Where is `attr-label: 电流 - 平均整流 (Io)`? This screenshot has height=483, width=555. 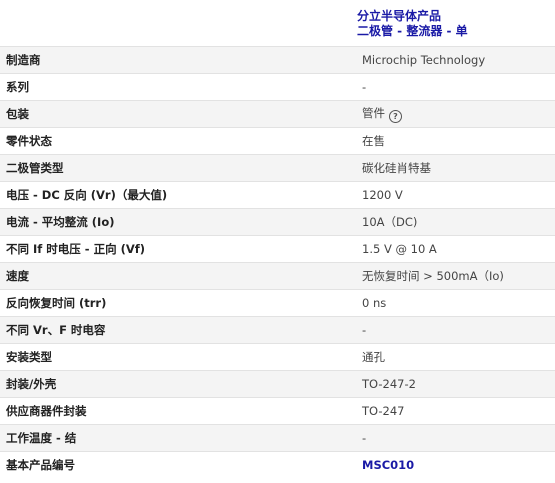
attr-label: 电流 - 平均整流 (Io) is located at coordinates (178, 222).